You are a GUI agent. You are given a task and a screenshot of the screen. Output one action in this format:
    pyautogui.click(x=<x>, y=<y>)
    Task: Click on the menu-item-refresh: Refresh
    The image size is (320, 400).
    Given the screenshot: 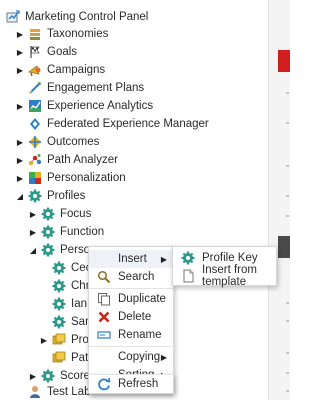 What is the action you would take?
    pyautogui.click(x=131, y=384)
    